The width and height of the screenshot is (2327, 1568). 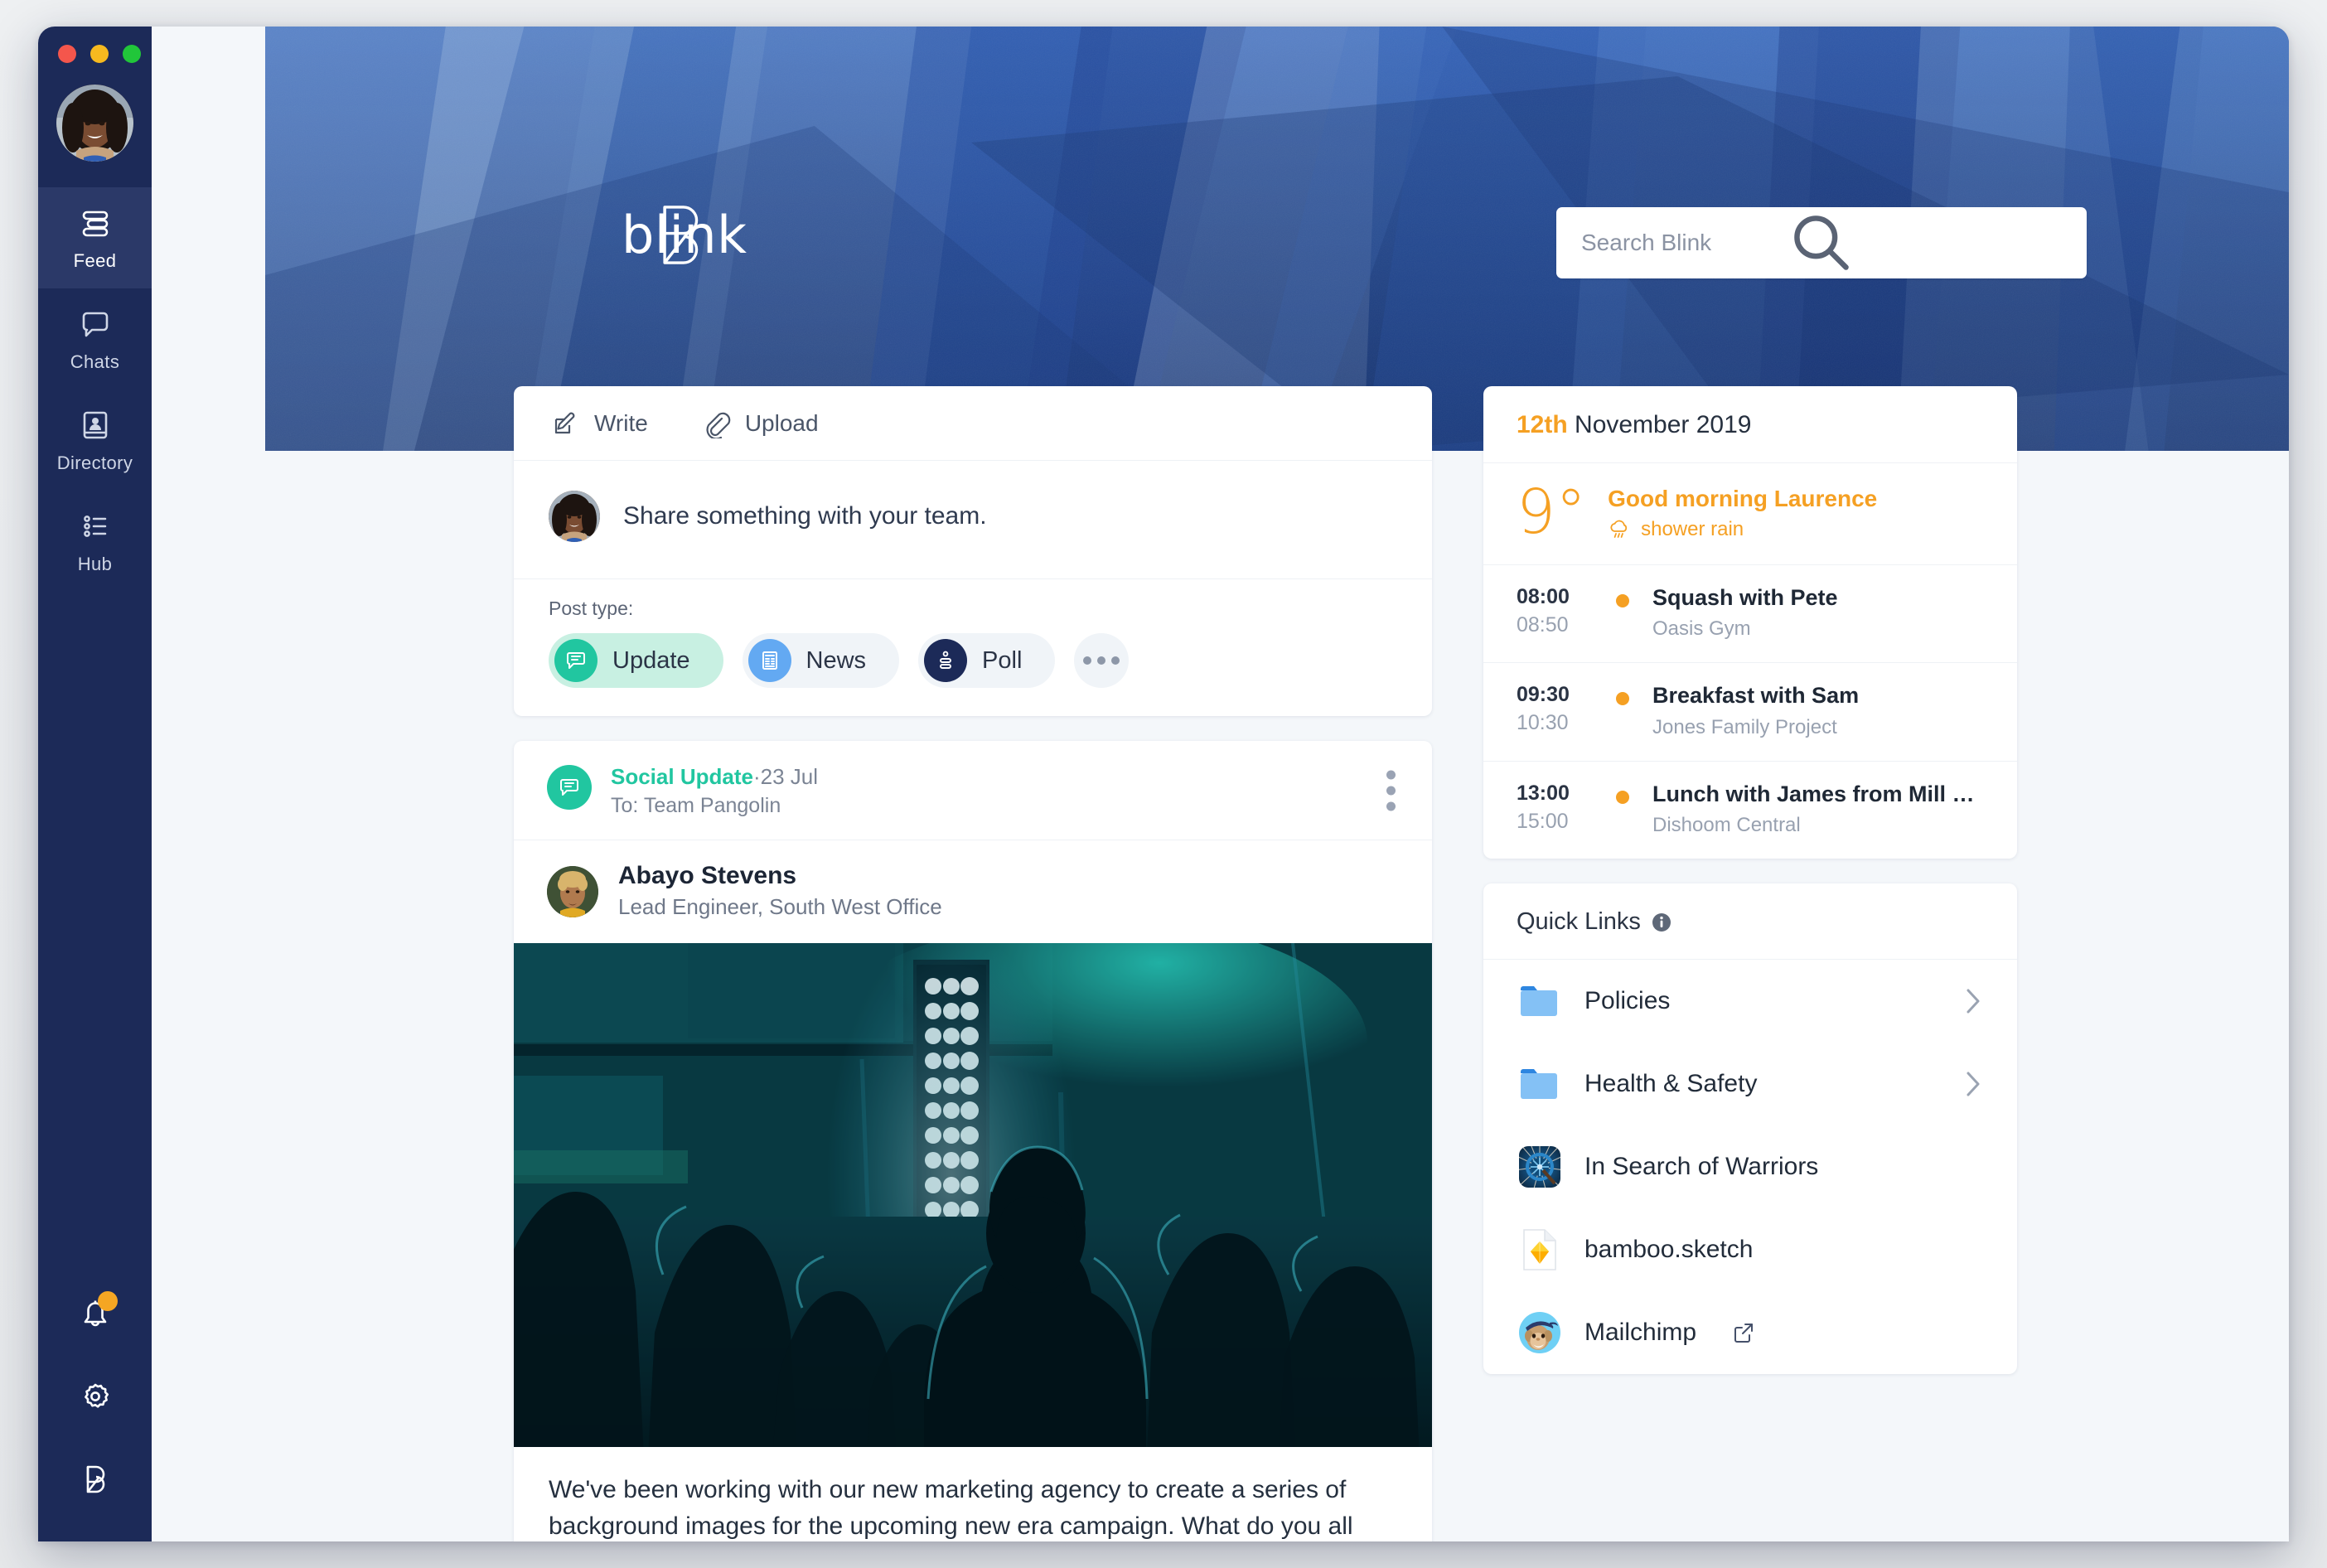 I want to click on event-start: 08:00, so click(x=1543, y=596).